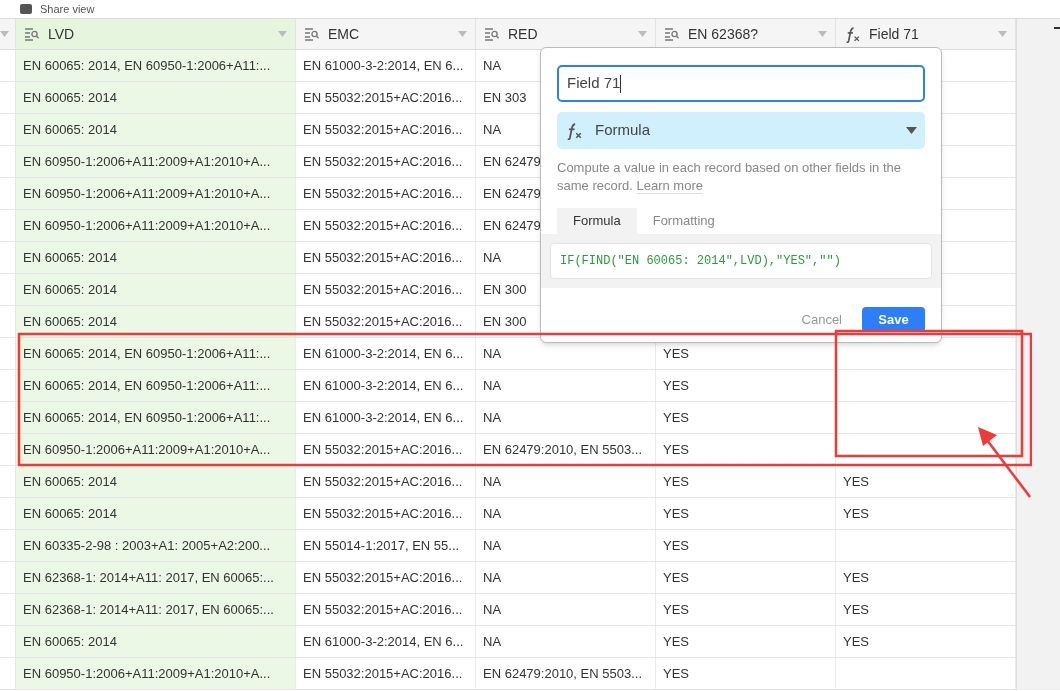 The width and height of the screenshot is (1060, 691). Describe the element at coordinates (344, 34) in the screenshot. I see `column-title: EMC` at that location.